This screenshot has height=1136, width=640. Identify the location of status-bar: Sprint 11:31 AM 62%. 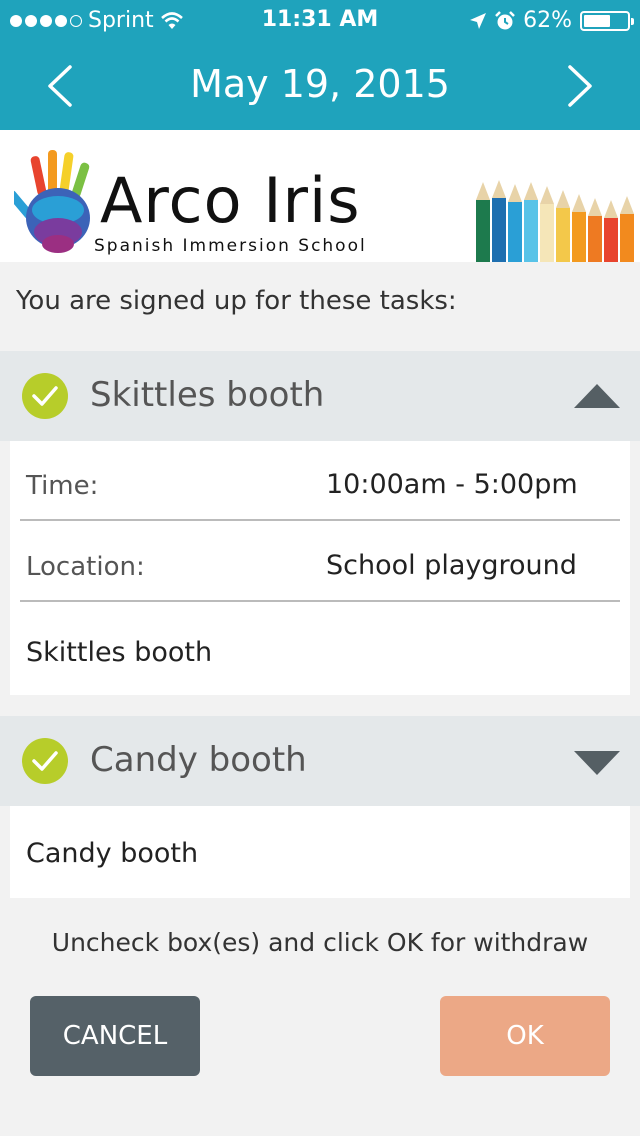
(320, 20).